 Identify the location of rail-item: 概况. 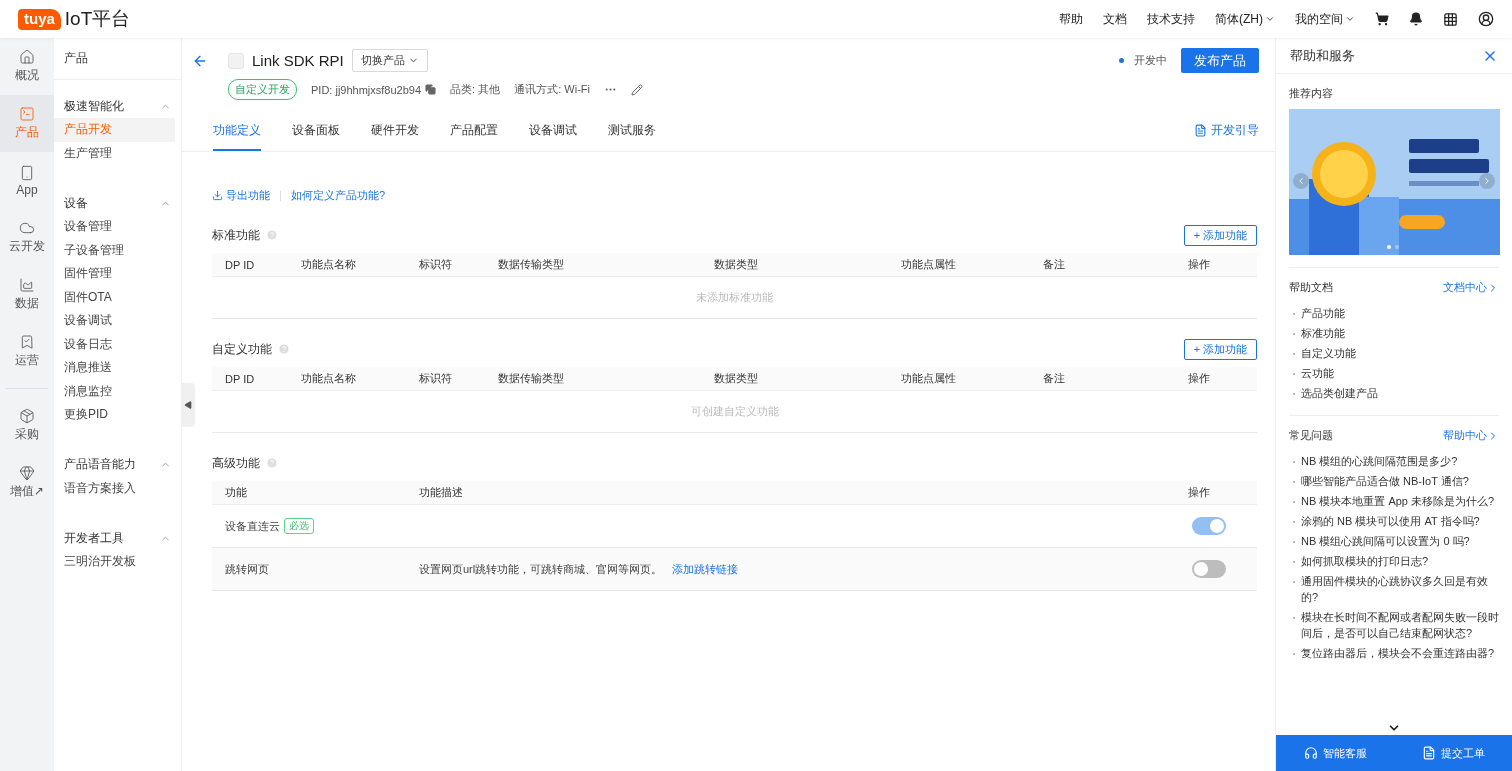
(27, 66).